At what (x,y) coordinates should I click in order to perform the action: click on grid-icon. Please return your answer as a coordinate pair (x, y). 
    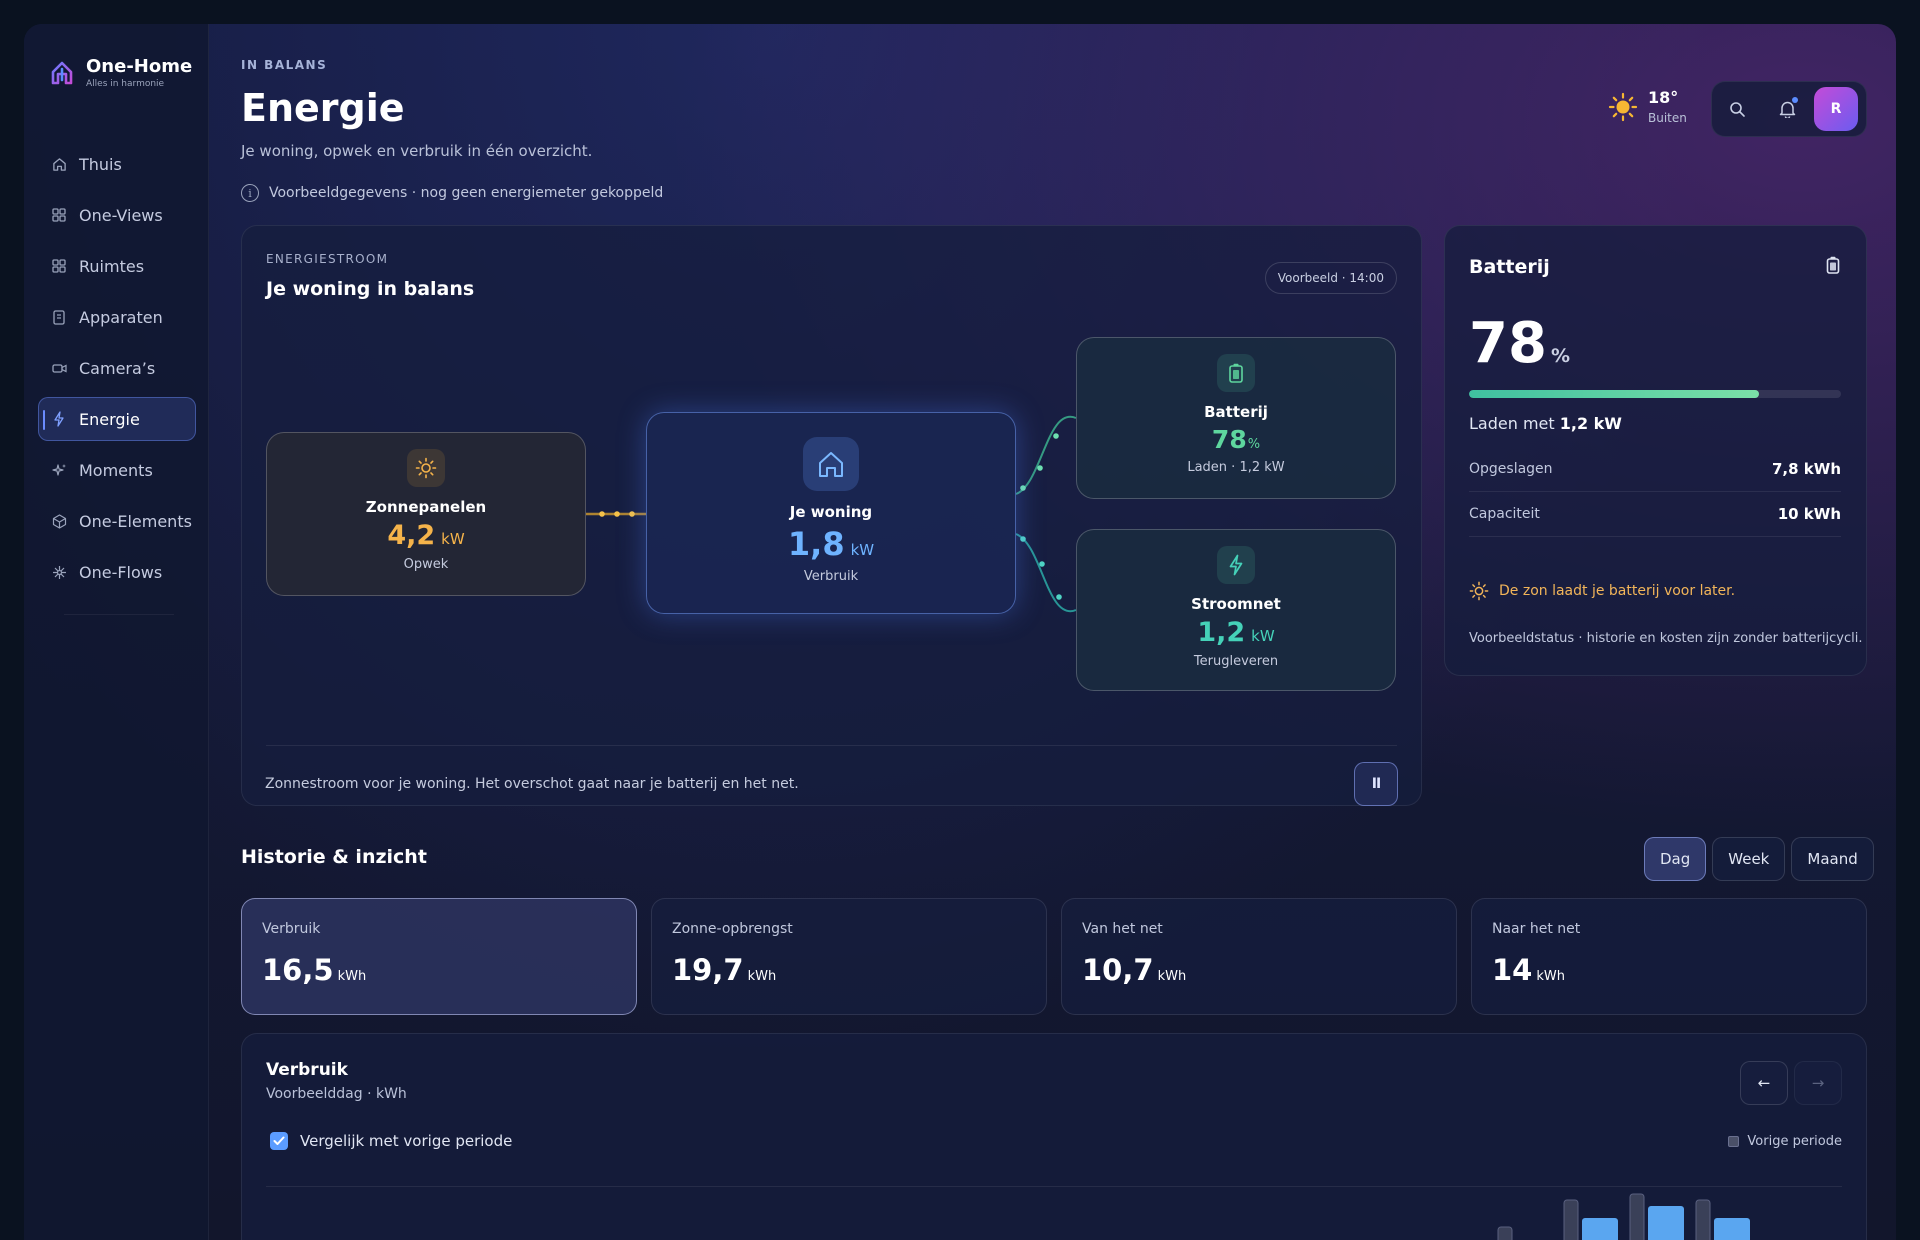
    Looking at the image, I should click on (59, 266).